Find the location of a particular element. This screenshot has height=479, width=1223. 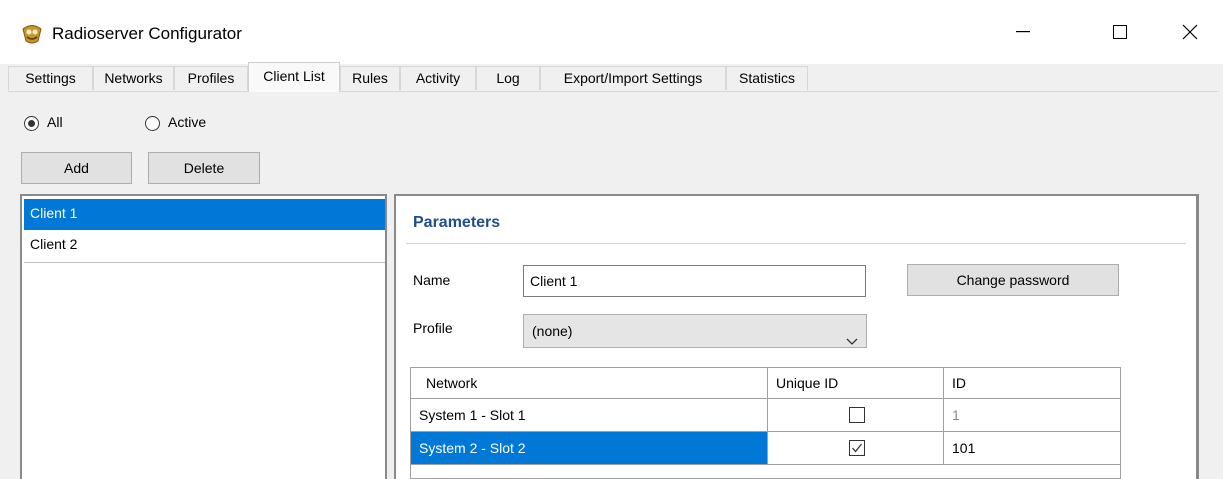

tab-statistics: Statistics is located at coordinates (767, 78).